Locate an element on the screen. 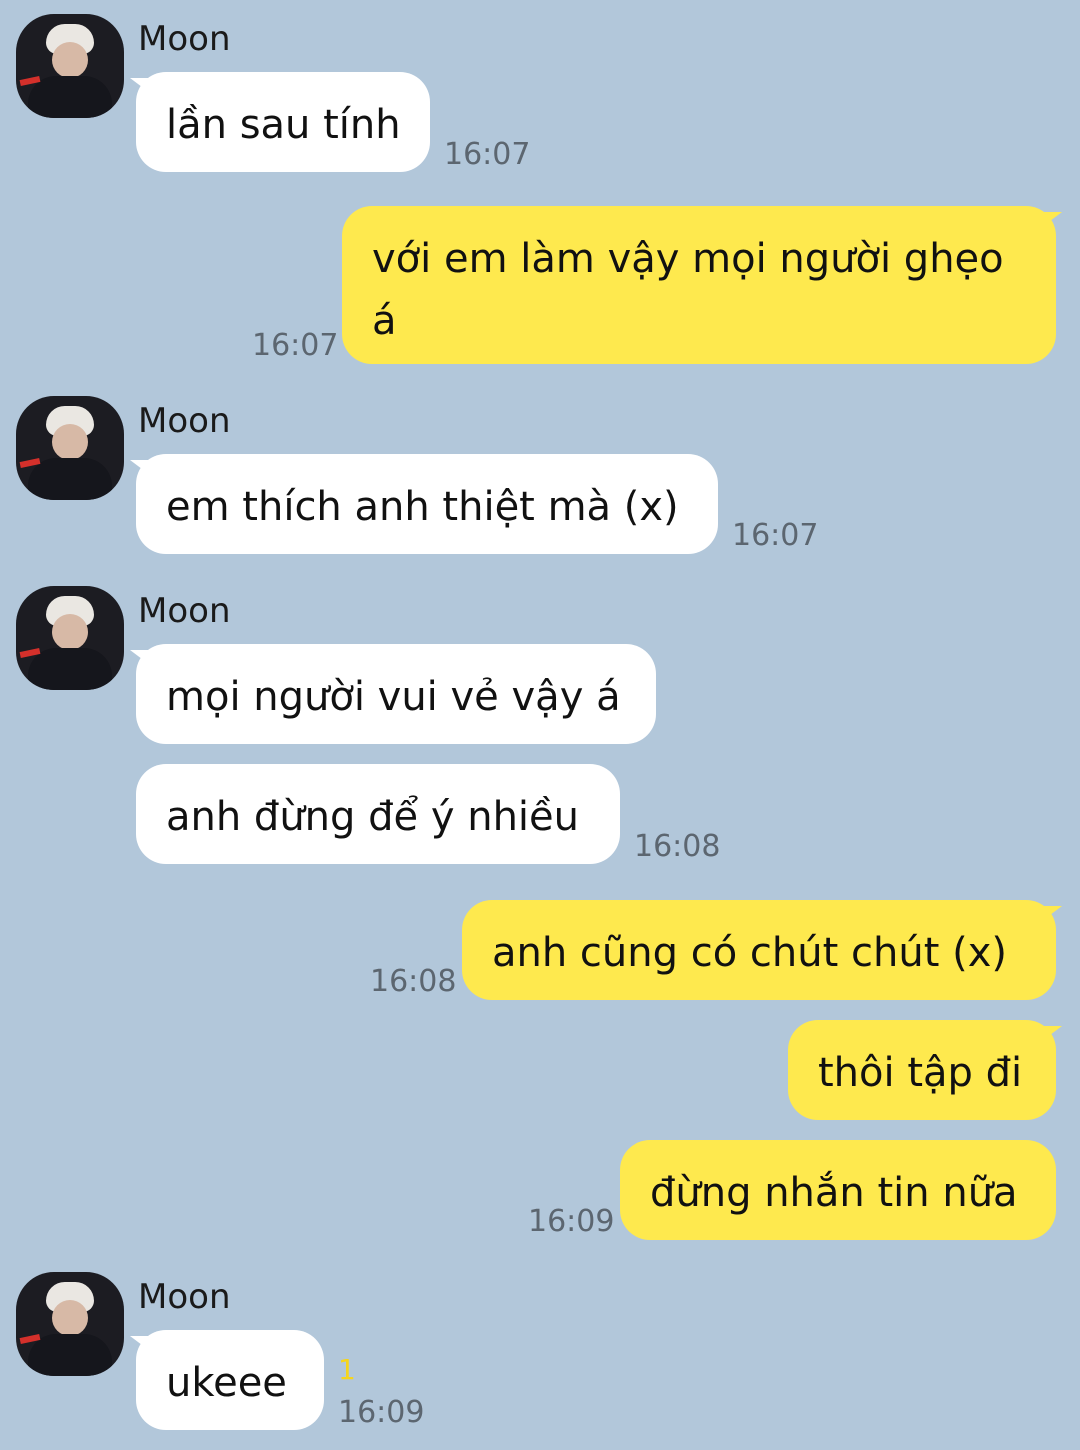  unread-count: 1 is located at coordinates (347, 1369).